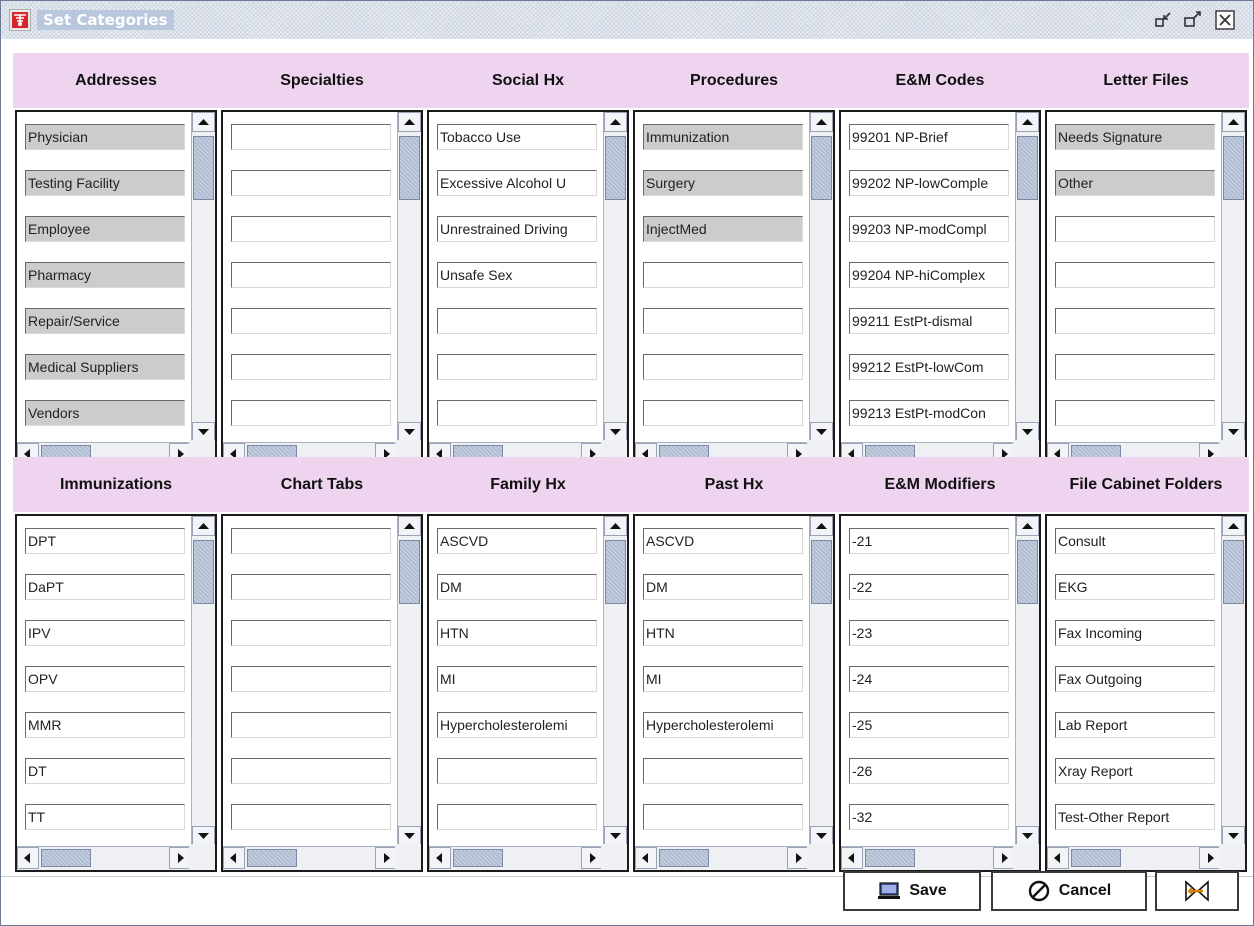 The image size is (1254, 926). I want to click on exit-button, so click(1197, 891).